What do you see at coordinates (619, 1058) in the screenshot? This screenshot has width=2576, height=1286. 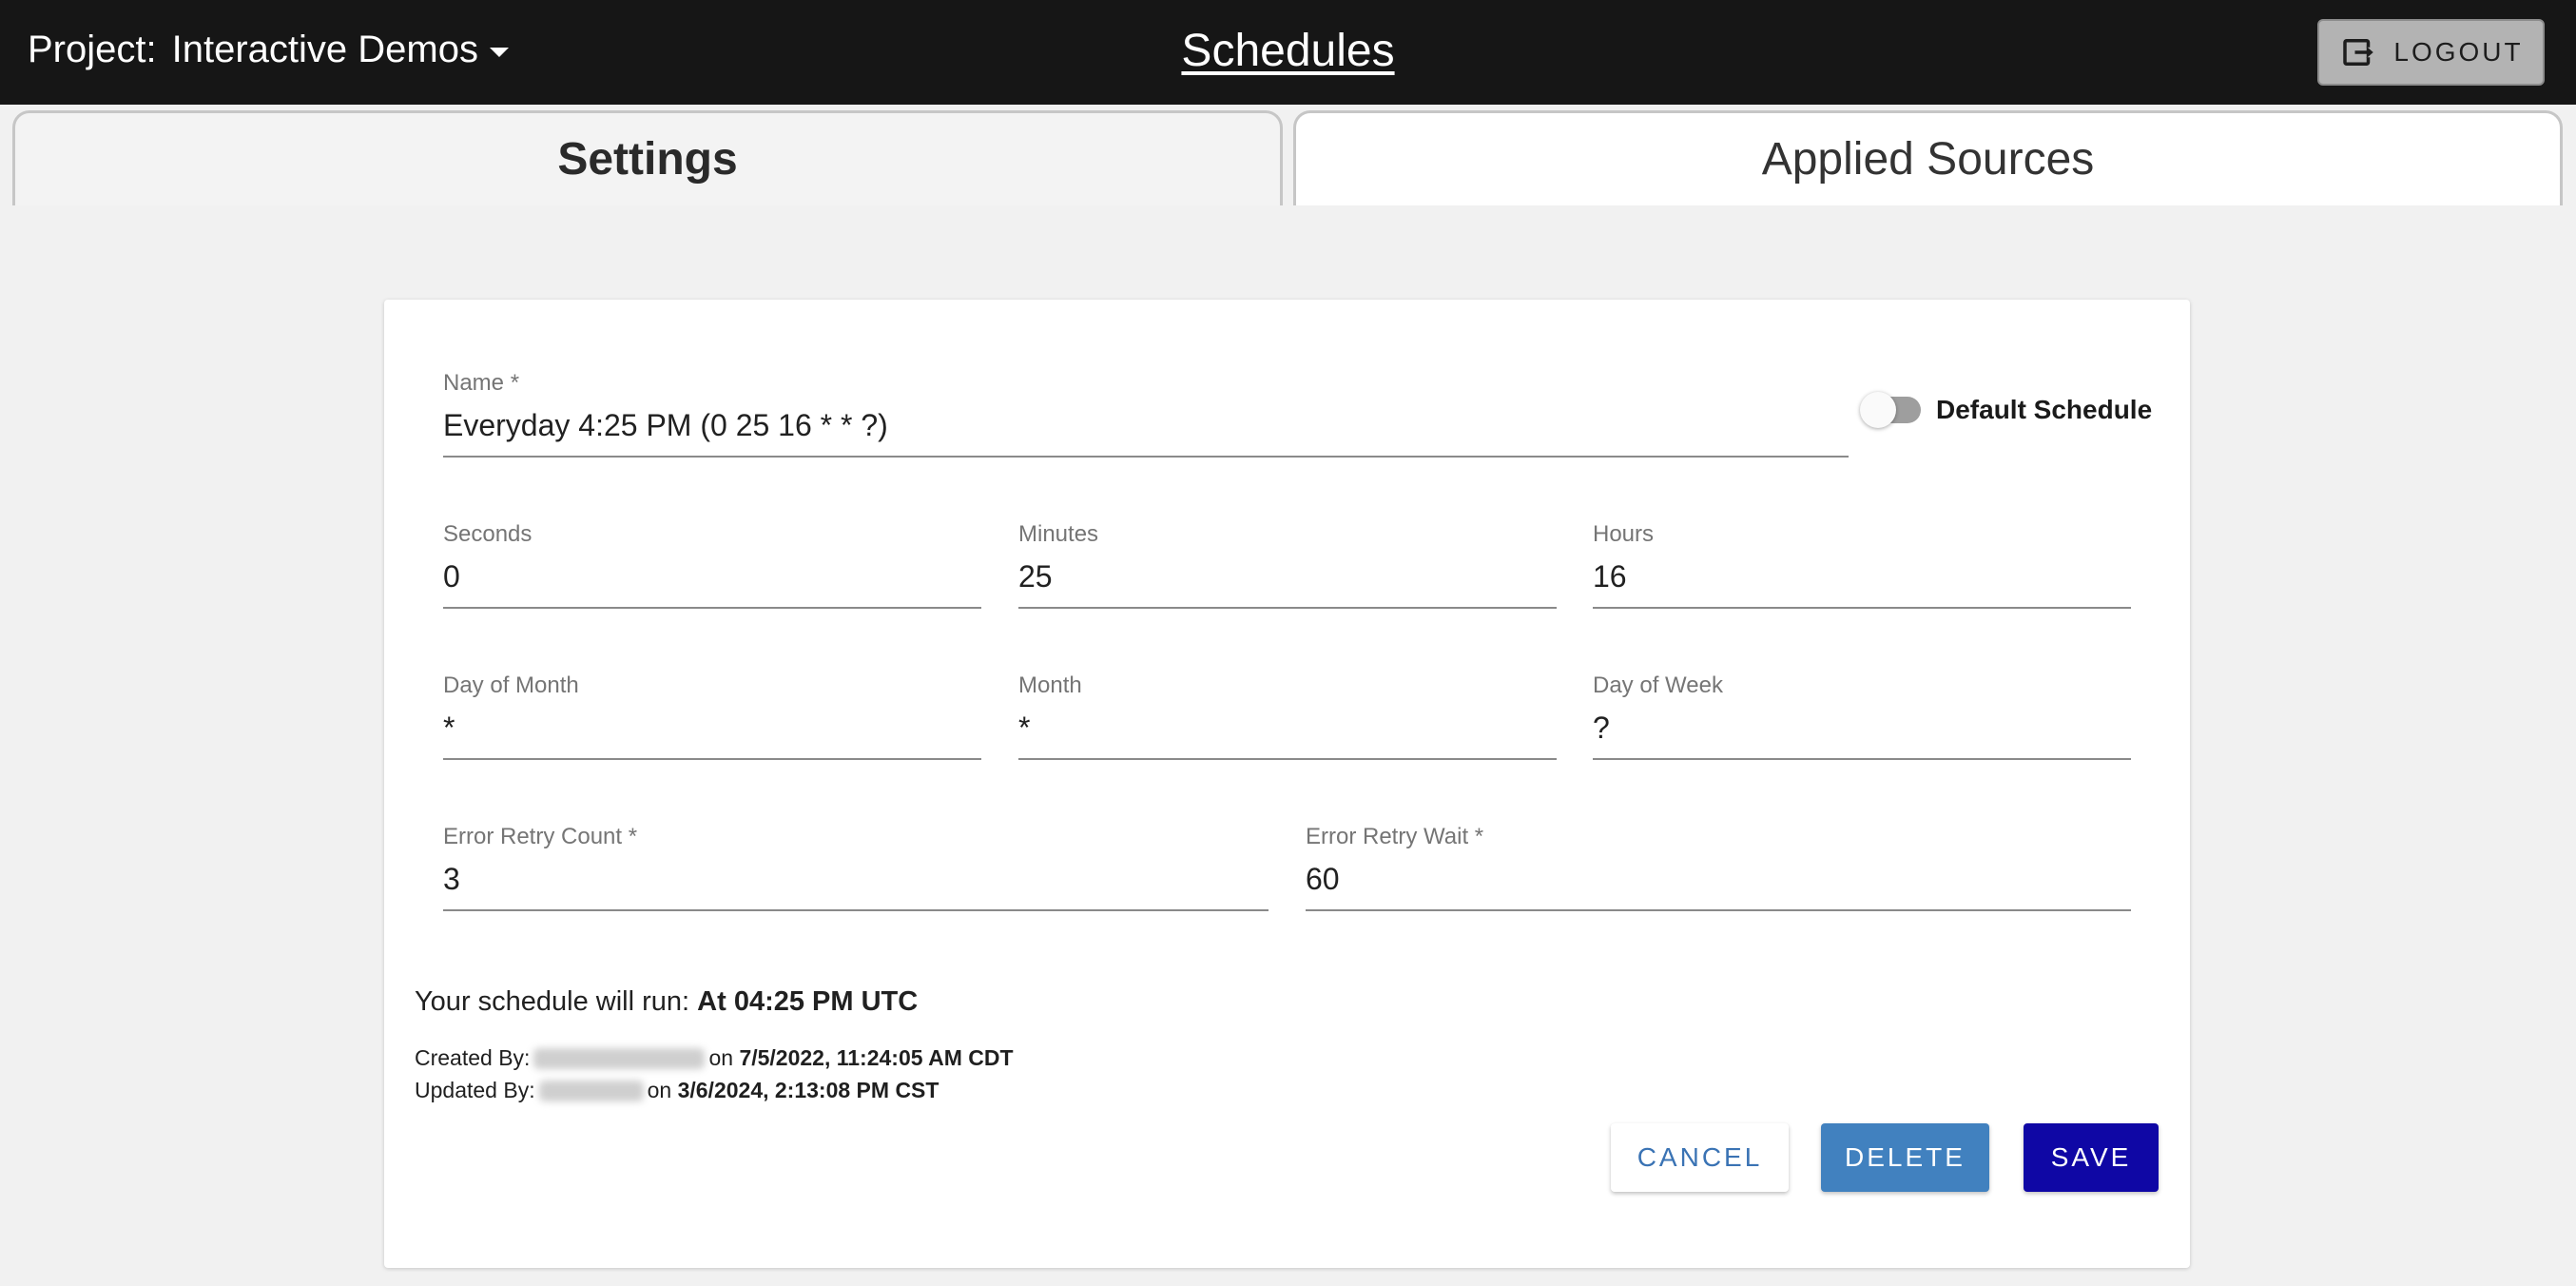 I see `redacted-creator` at bounding box center [619, 1058].